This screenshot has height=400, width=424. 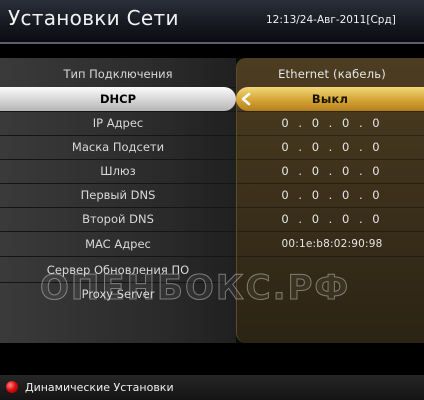 What do you see at coordinates (212, 244) in the screenshot?
I see `setting-row-mac-address: MAC Адрес 00:1e:b8:02:90:98` at bounding box center [212, 244].